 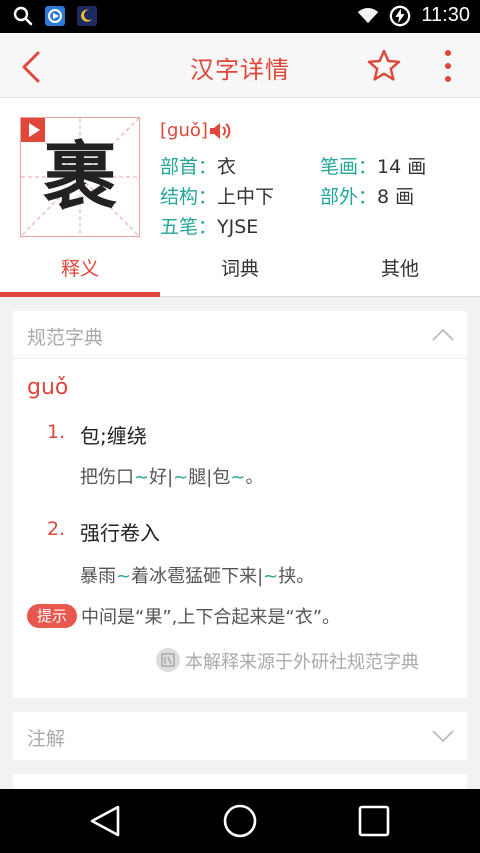 What do you see at coordinates (46, 739) in the screenshot?
I see `notes-card-title: 注解` at bounding box center [46, 739].